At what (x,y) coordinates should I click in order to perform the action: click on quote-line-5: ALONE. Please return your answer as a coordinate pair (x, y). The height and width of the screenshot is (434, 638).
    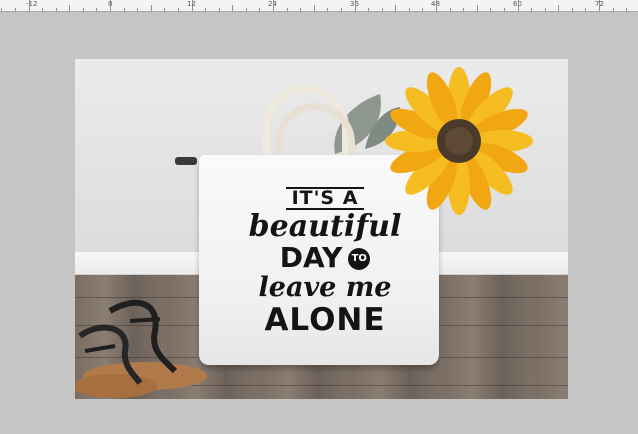
    Looking at the image, I should click on (325, 320).